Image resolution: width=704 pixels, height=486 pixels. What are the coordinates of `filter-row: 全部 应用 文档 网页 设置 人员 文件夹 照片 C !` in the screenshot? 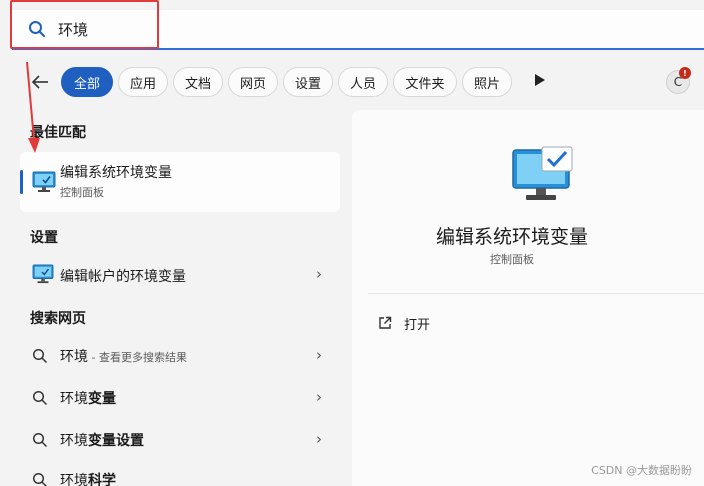 It's located at (352, 82).